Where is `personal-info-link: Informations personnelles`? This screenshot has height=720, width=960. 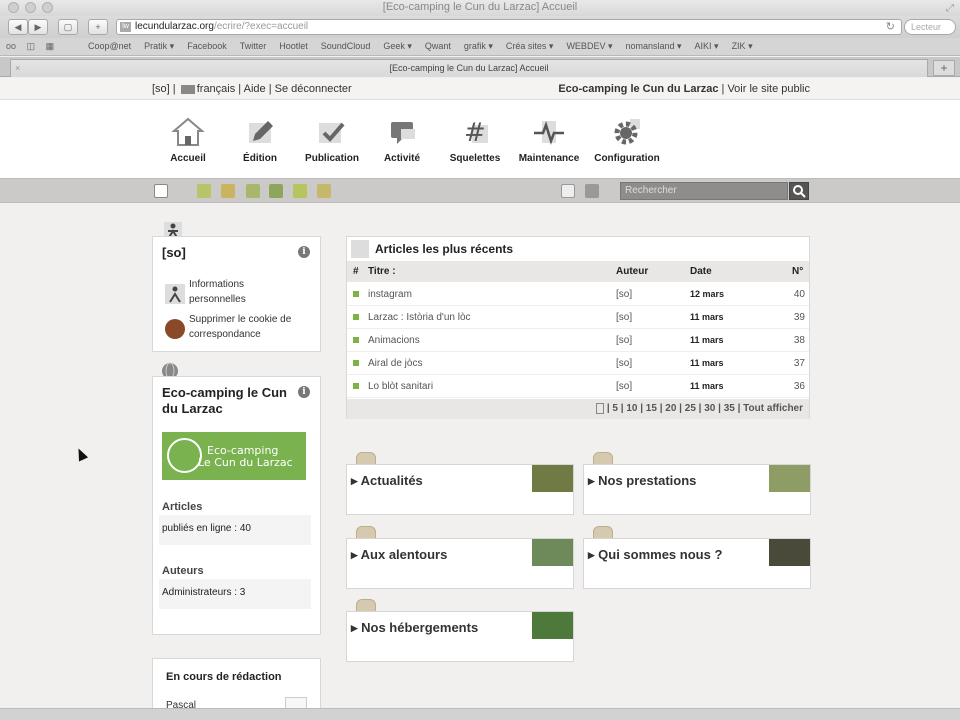 personal-info-link: Informations personnelles is located at coordinates (244, 292).